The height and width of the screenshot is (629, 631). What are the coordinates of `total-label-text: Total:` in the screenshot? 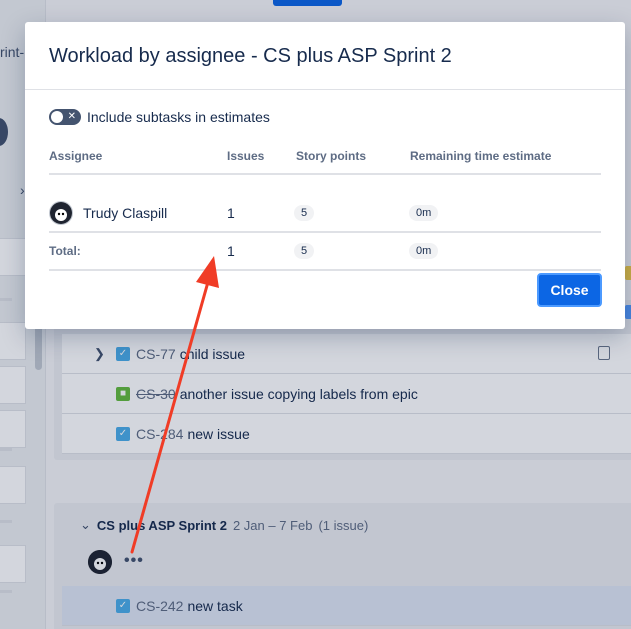 It's located at (65, 251).